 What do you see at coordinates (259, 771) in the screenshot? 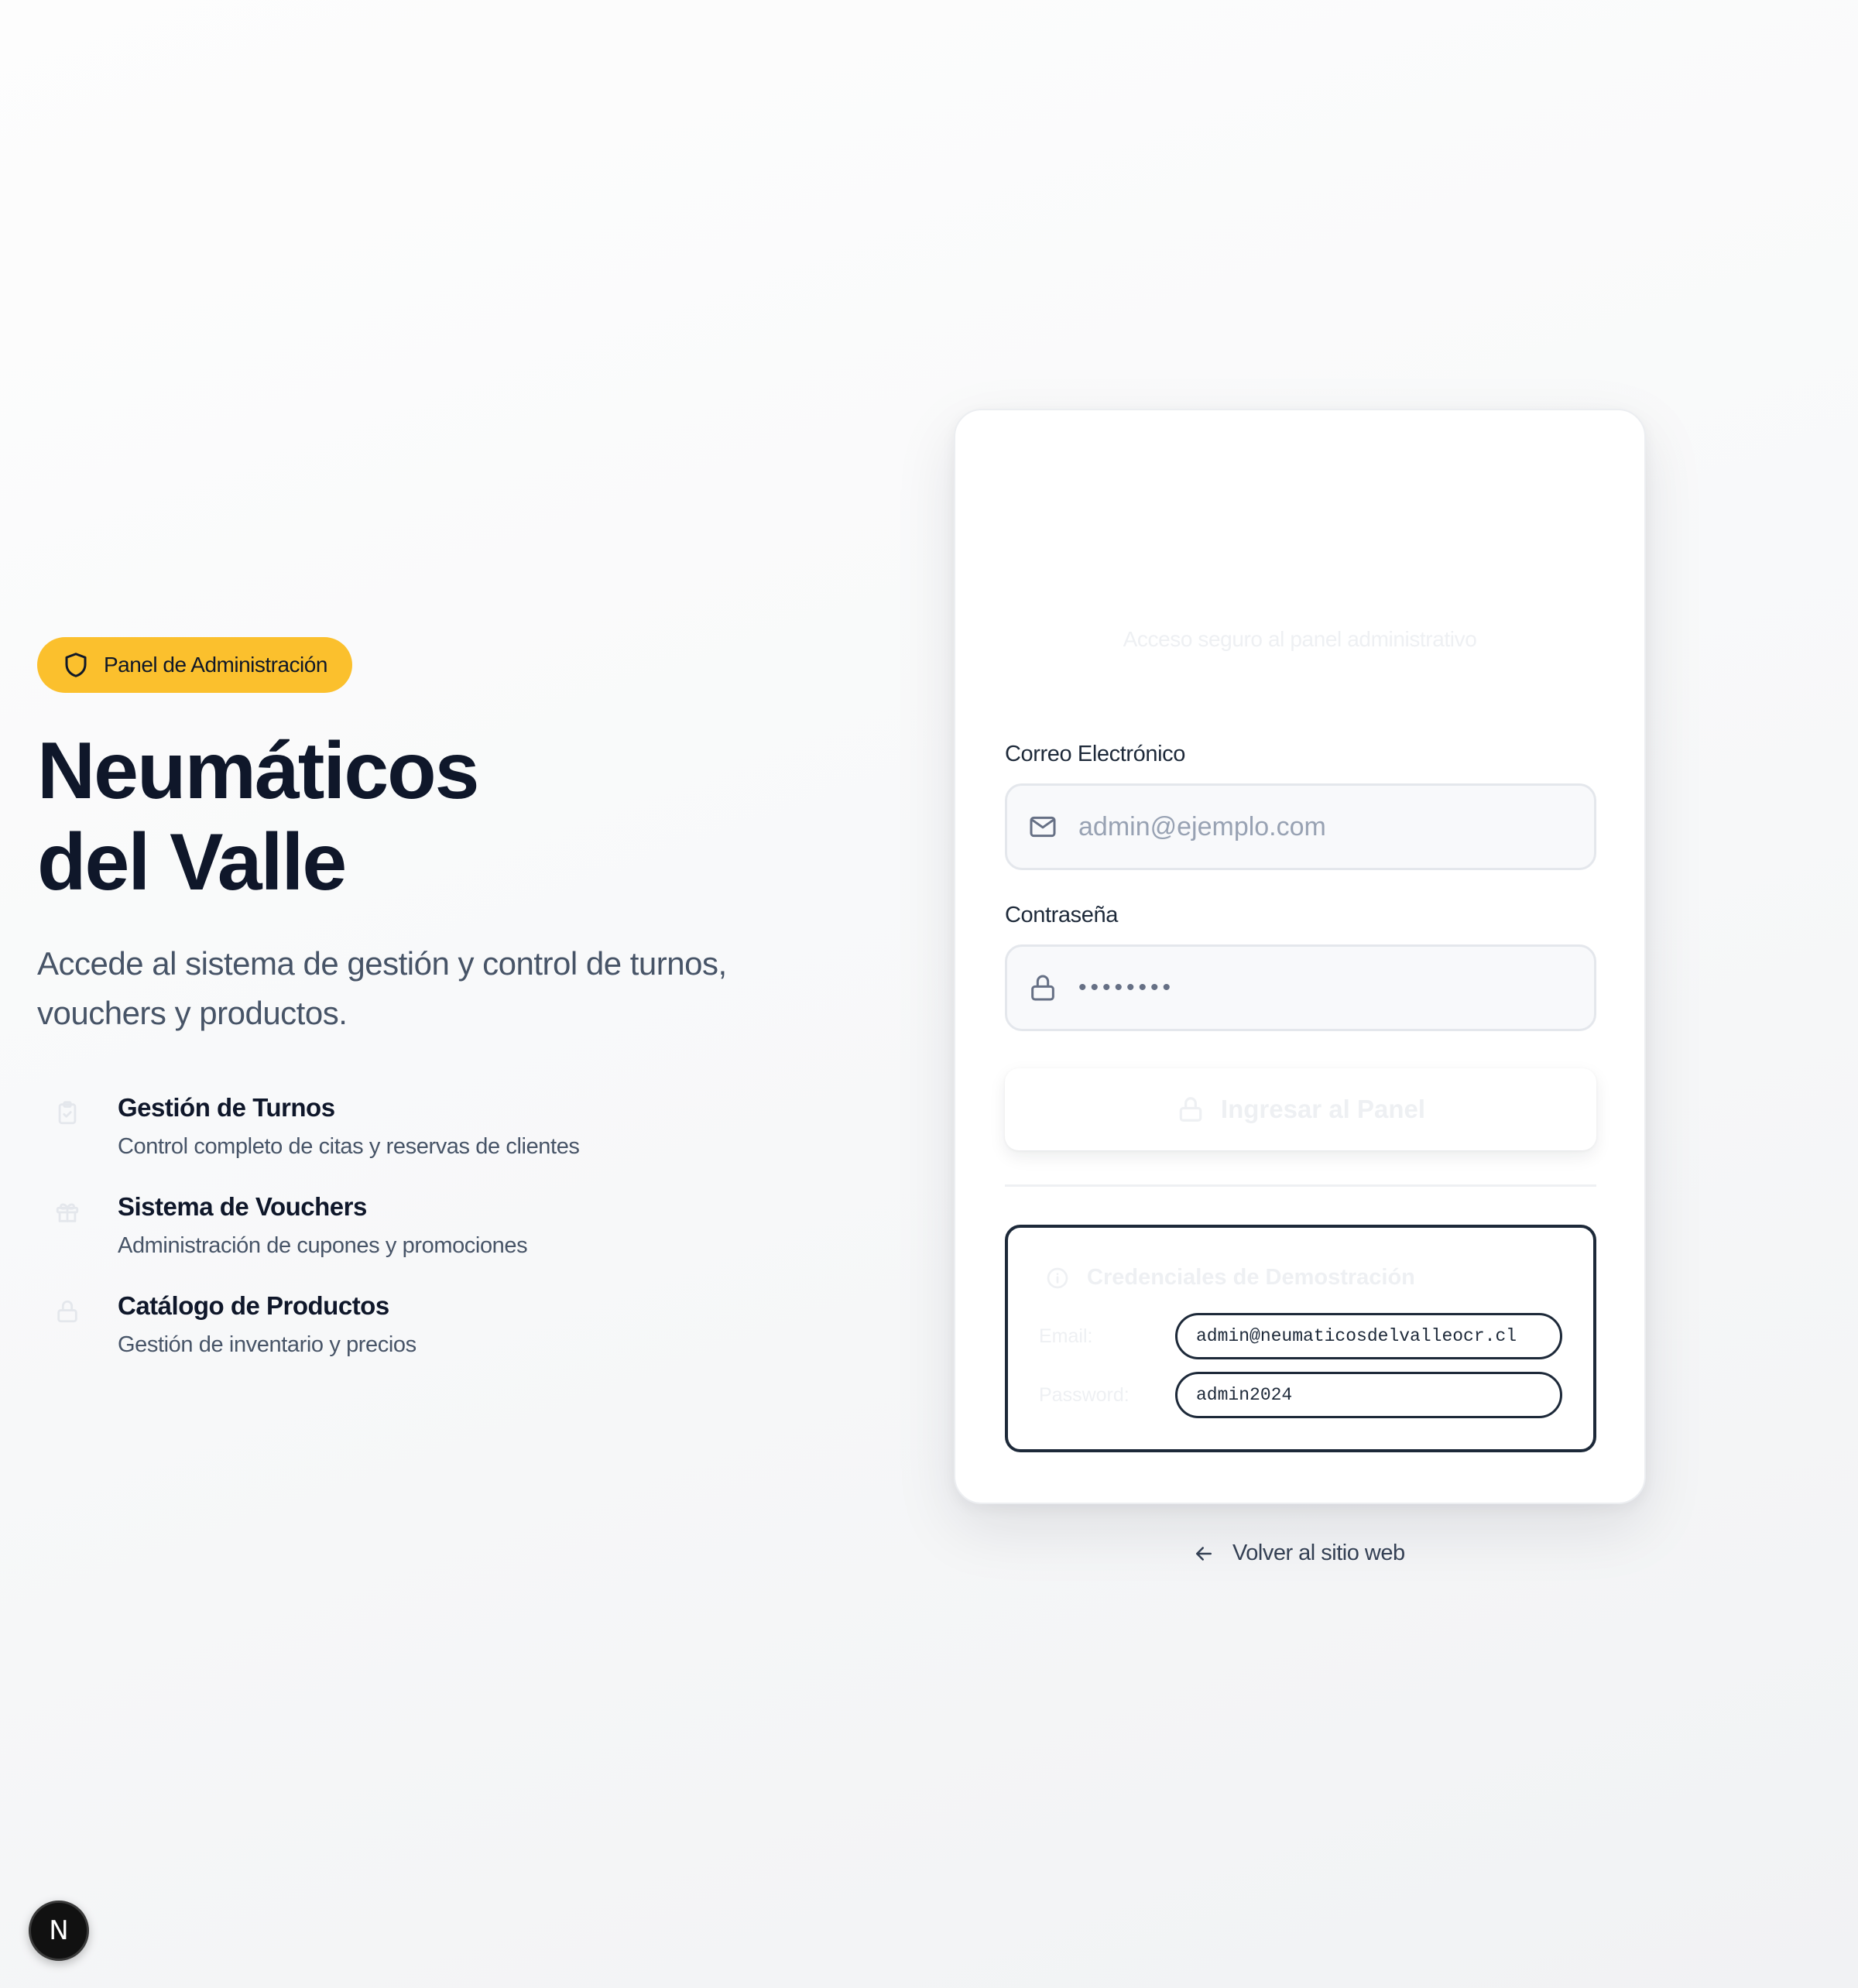
I see `title-line-1: Neumáticos` at bounding box center [259, 771].